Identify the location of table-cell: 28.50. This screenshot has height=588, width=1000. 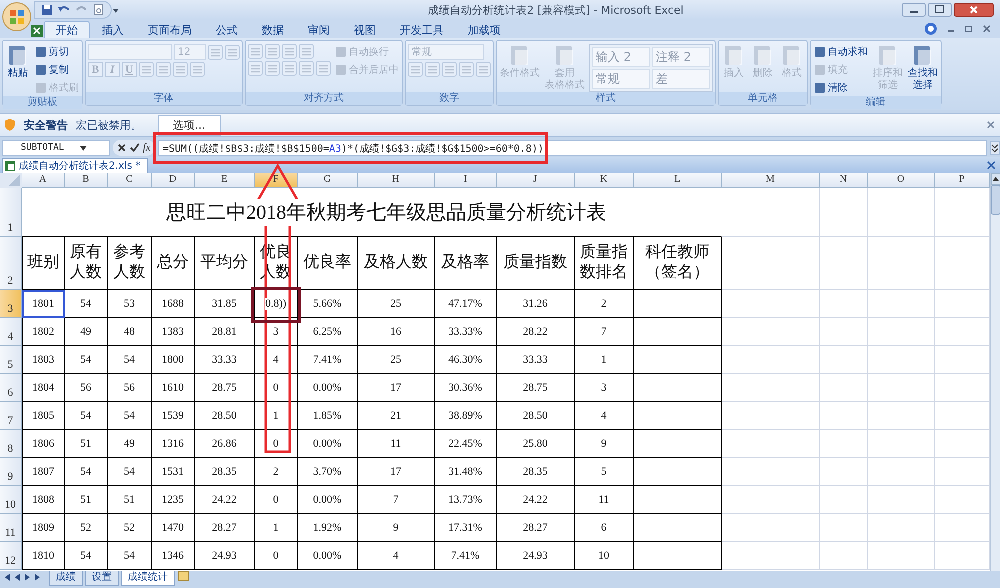
(225, 416).